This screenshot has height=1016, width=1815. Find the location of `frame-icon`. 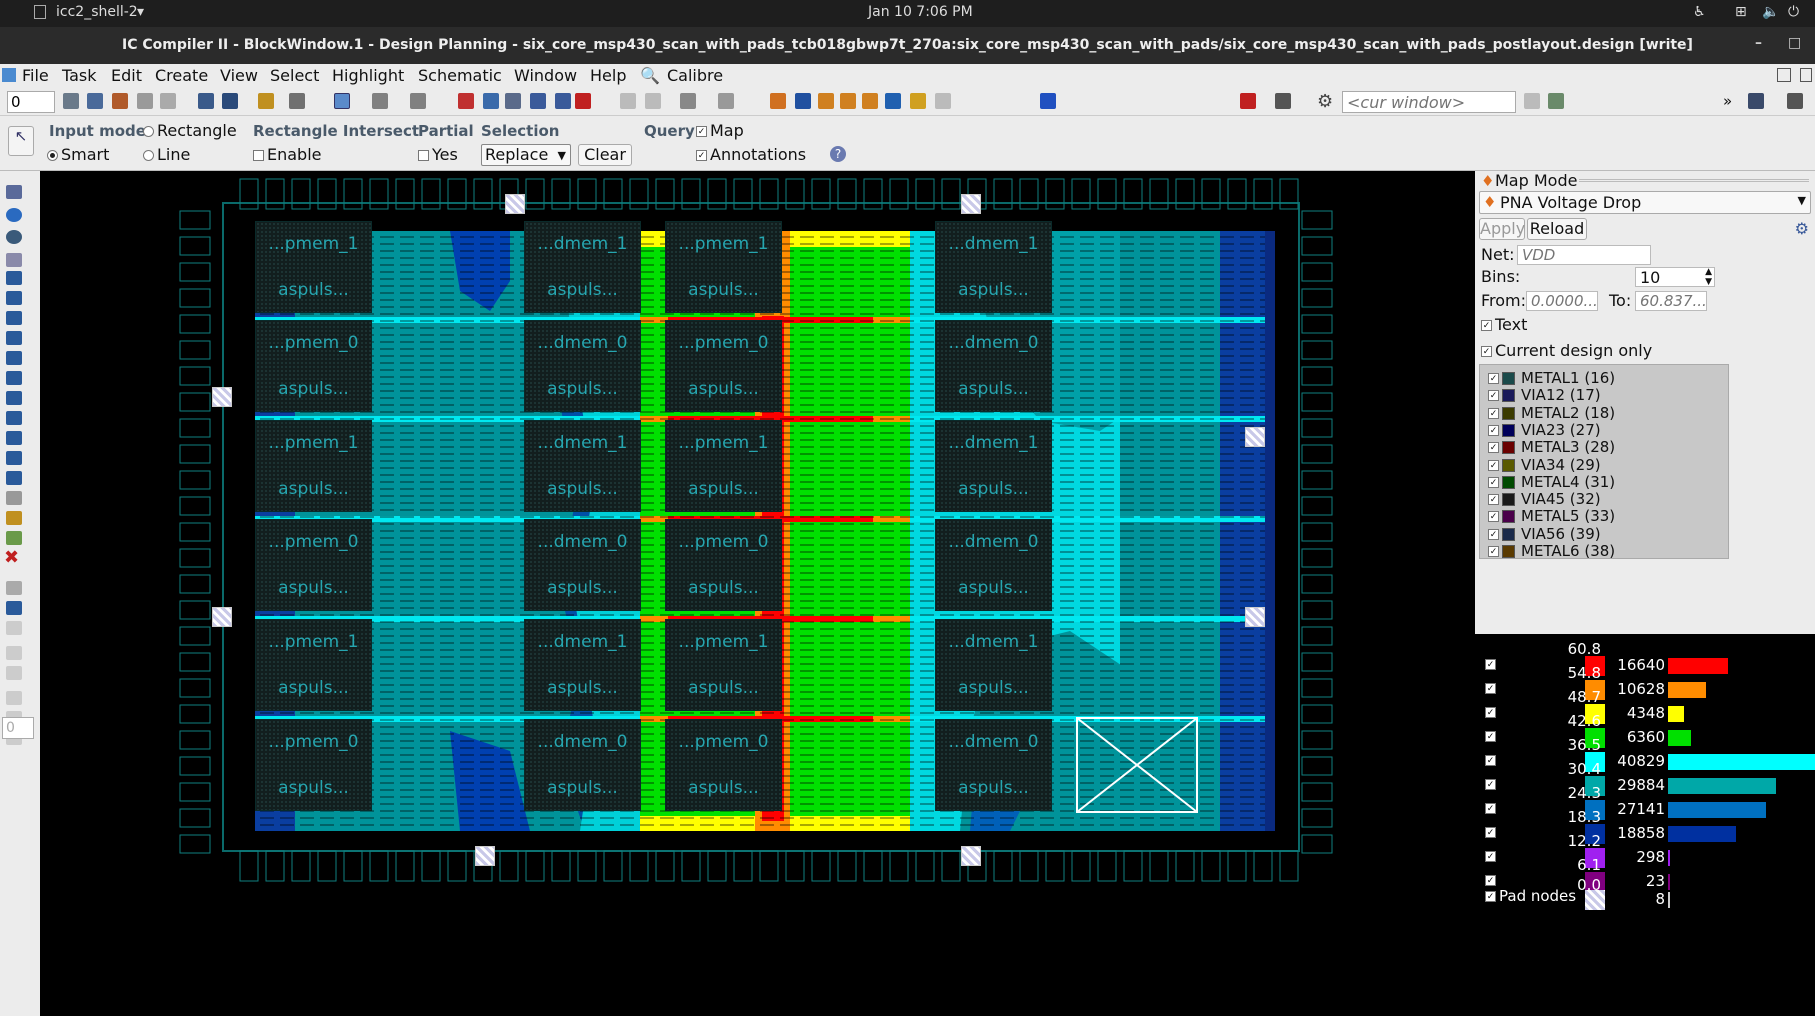

frame-icon is located at coordinates (14, 673).